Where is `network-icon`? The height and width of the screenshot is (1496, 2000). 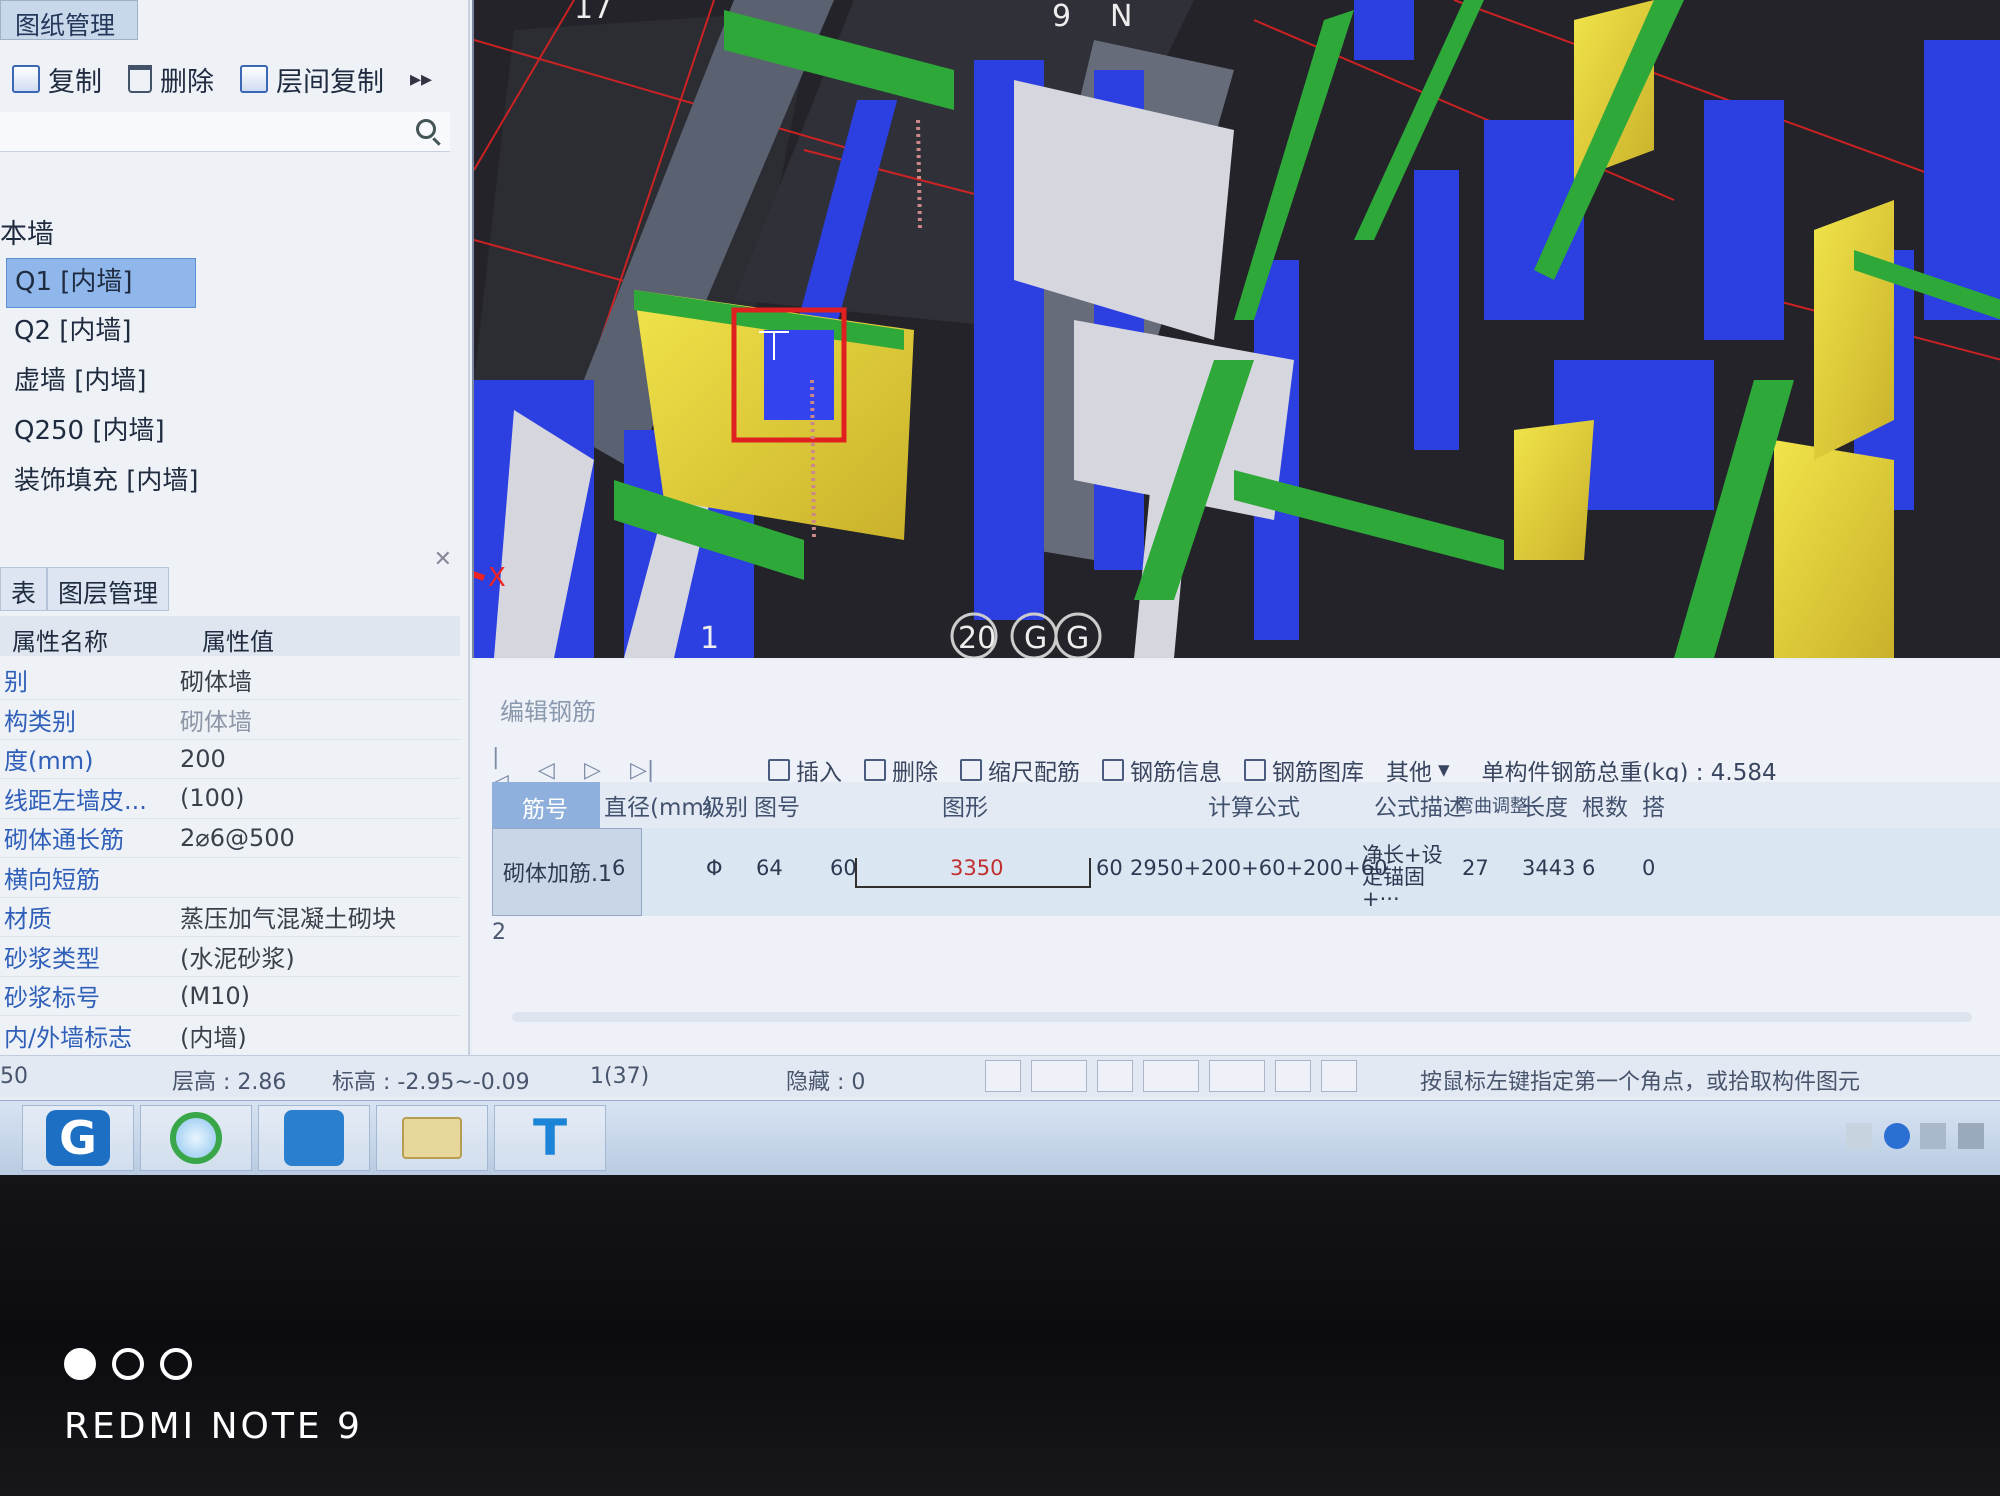
network-icon is located at coordinates (1933, 1136).